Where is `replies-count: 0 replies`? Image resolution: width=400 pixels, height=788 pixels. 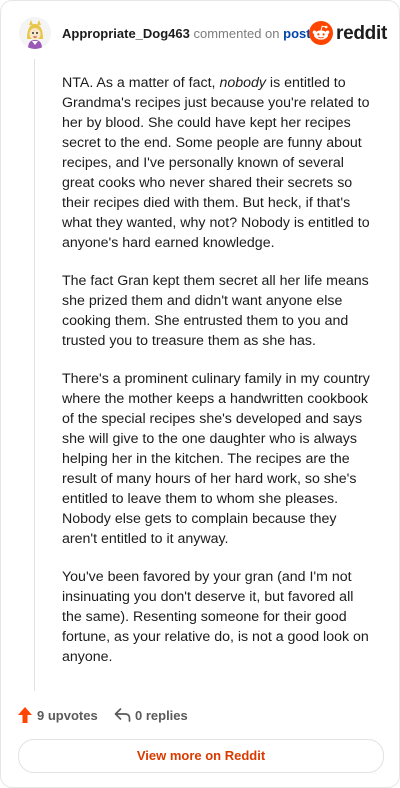 replies-count: 0 replies is located at coordinates (161, 715).